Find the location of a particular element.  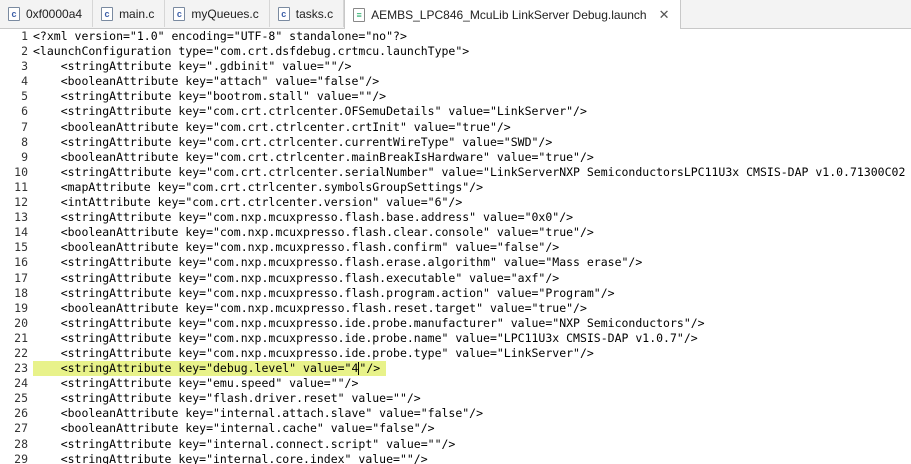

line-number: 24 is located at coordinates (21, 383).